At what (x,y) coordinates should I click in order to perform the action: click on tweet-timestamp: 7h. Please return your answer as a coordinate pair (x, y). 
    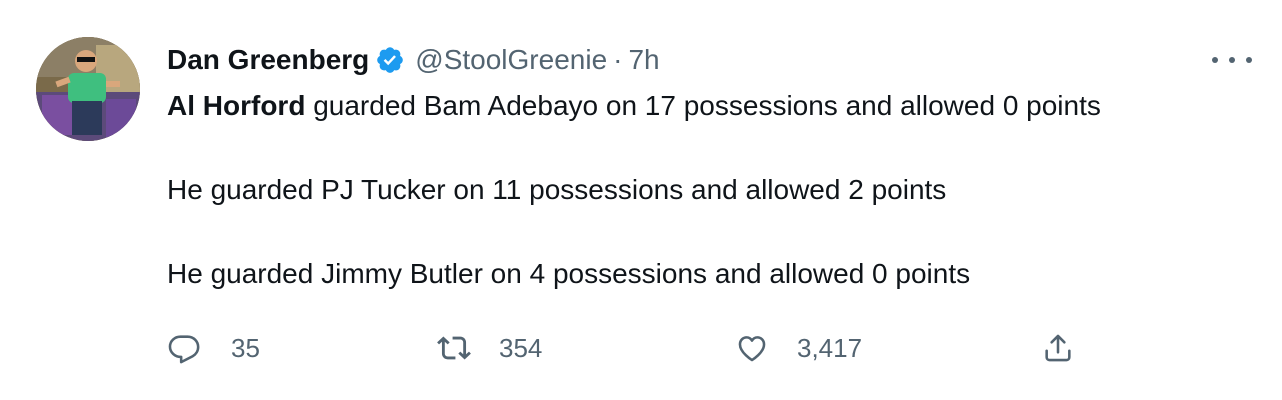
    Looking at the image, I should click on (643, 60).